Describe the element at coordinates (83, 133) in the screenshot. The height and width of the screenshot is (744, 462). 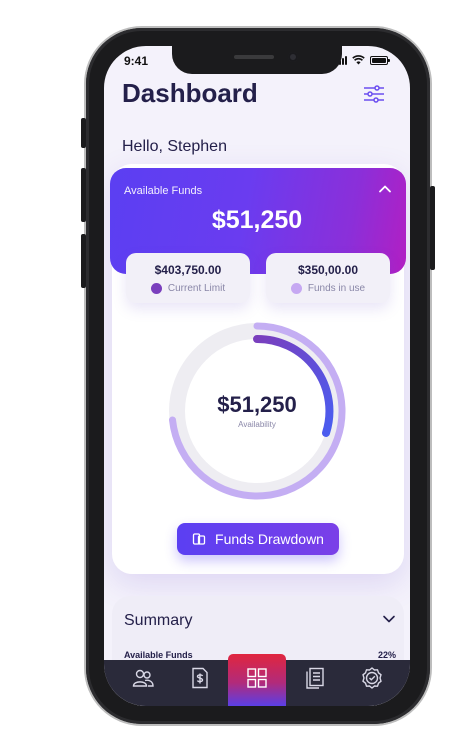
I see `mute-switch` at that location.